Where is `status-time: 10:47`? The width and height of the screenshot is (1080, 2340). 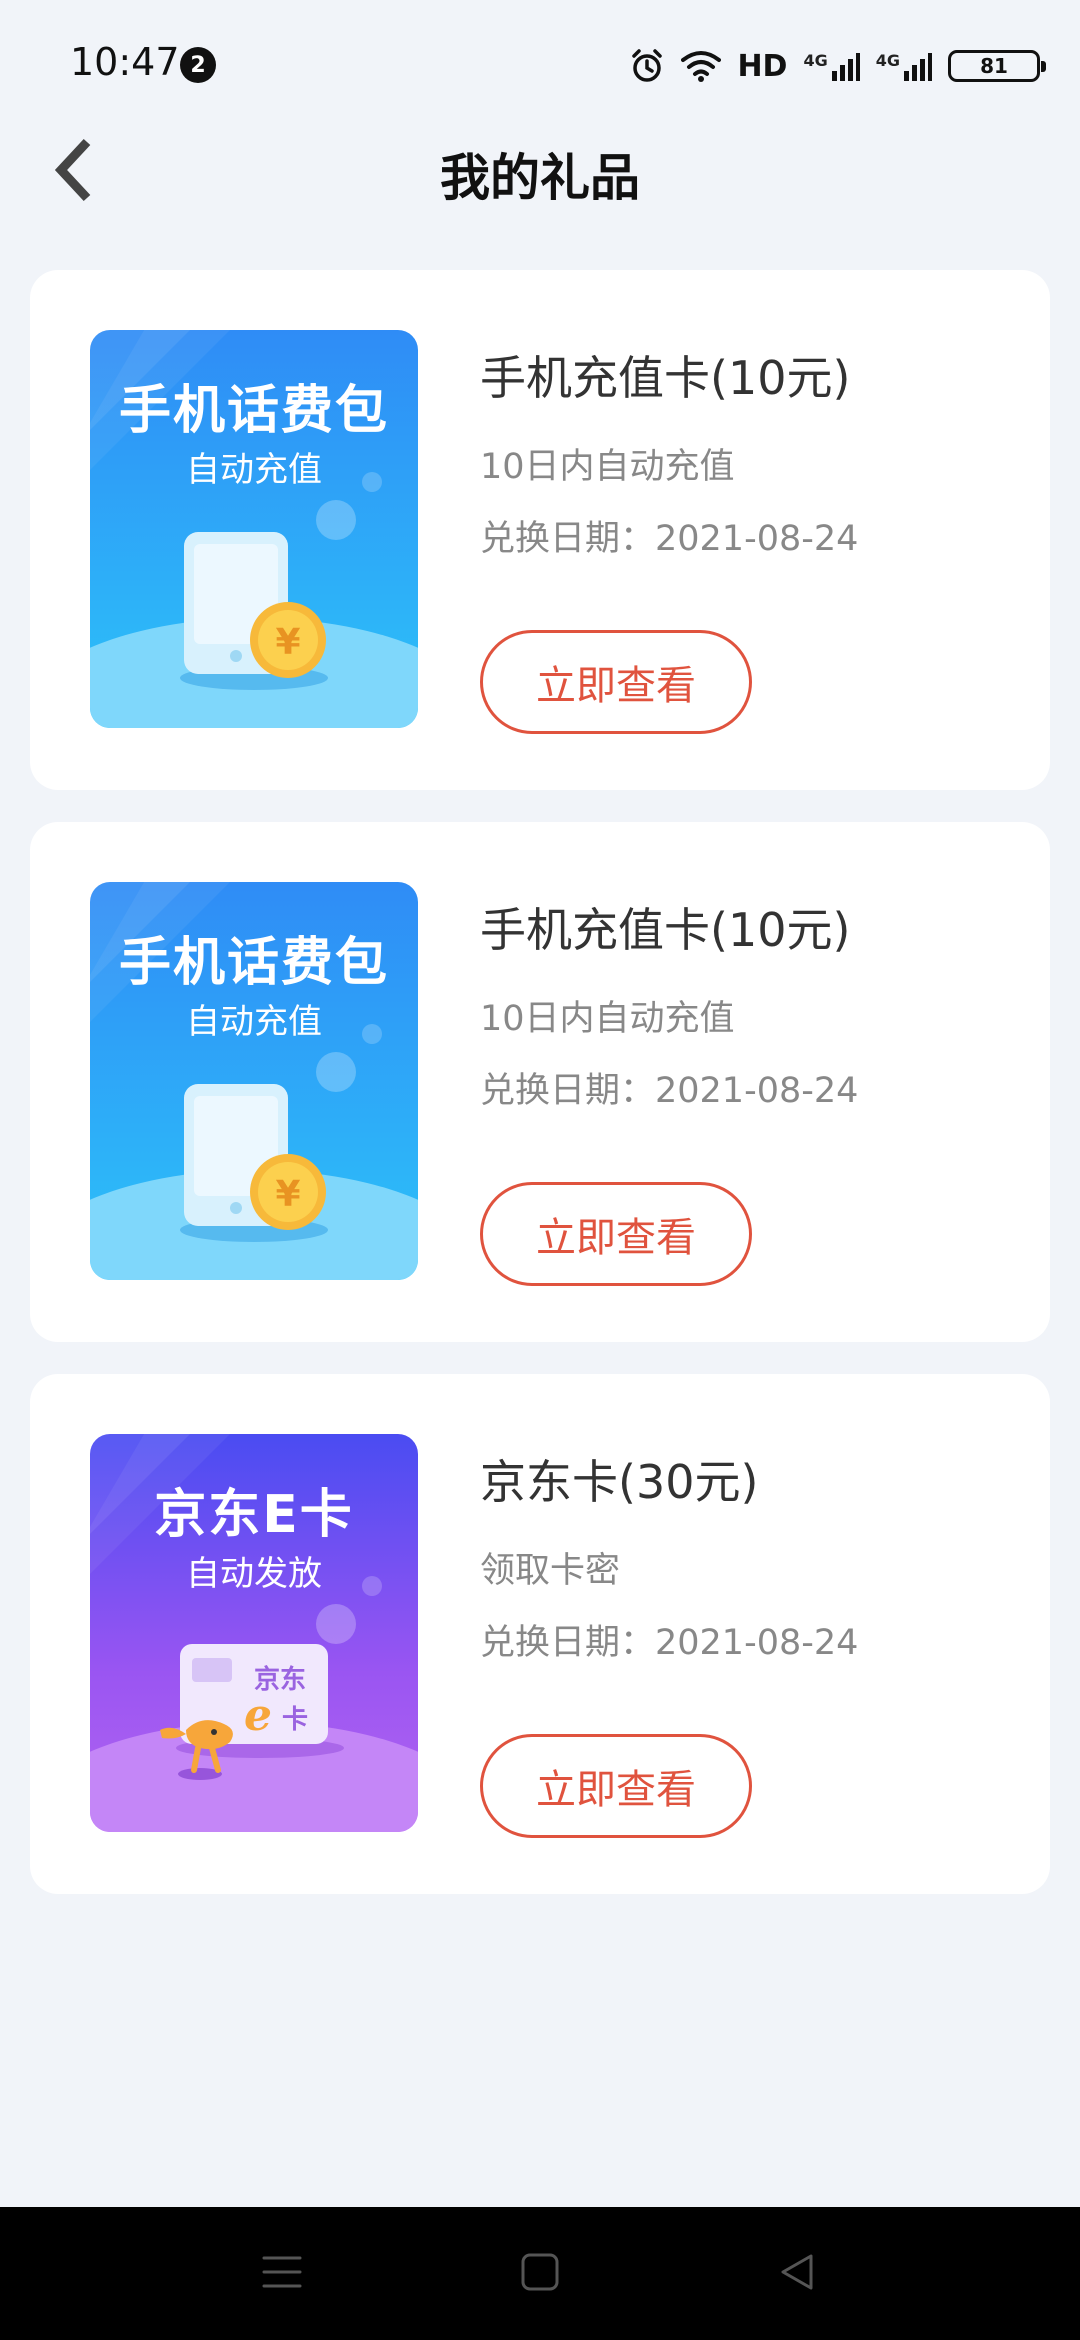 status-time: 10:47 is located at coordinates (125, 62).